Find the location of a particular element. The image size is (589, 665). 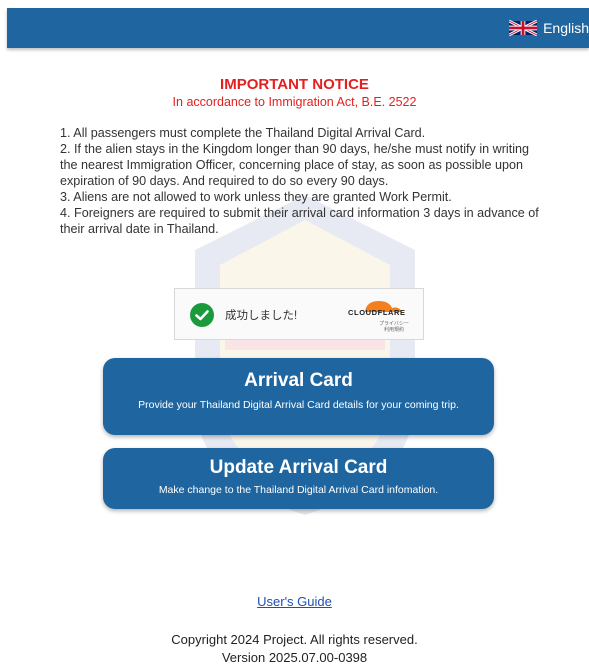

uk-flag-icon is located at coordinates (523, 28).